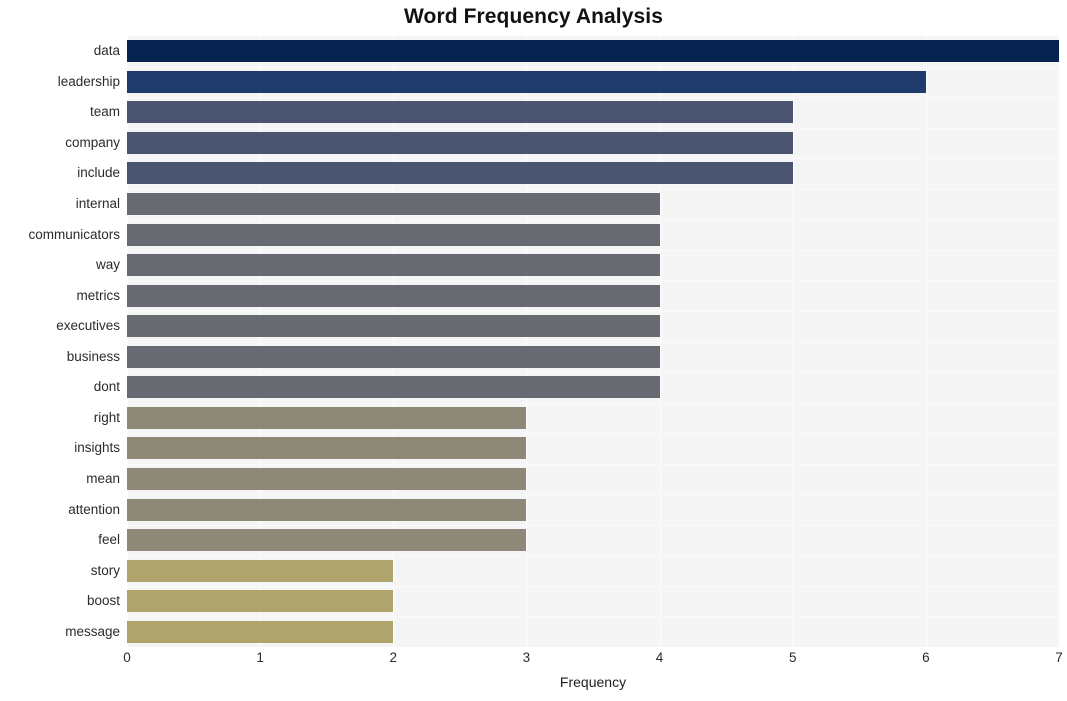 The height and width of the screenshot is (701, 1067). Describe the element at coordinates (260, 657) in the screenshot. I see `x-tick-label-1: 1` at that location.